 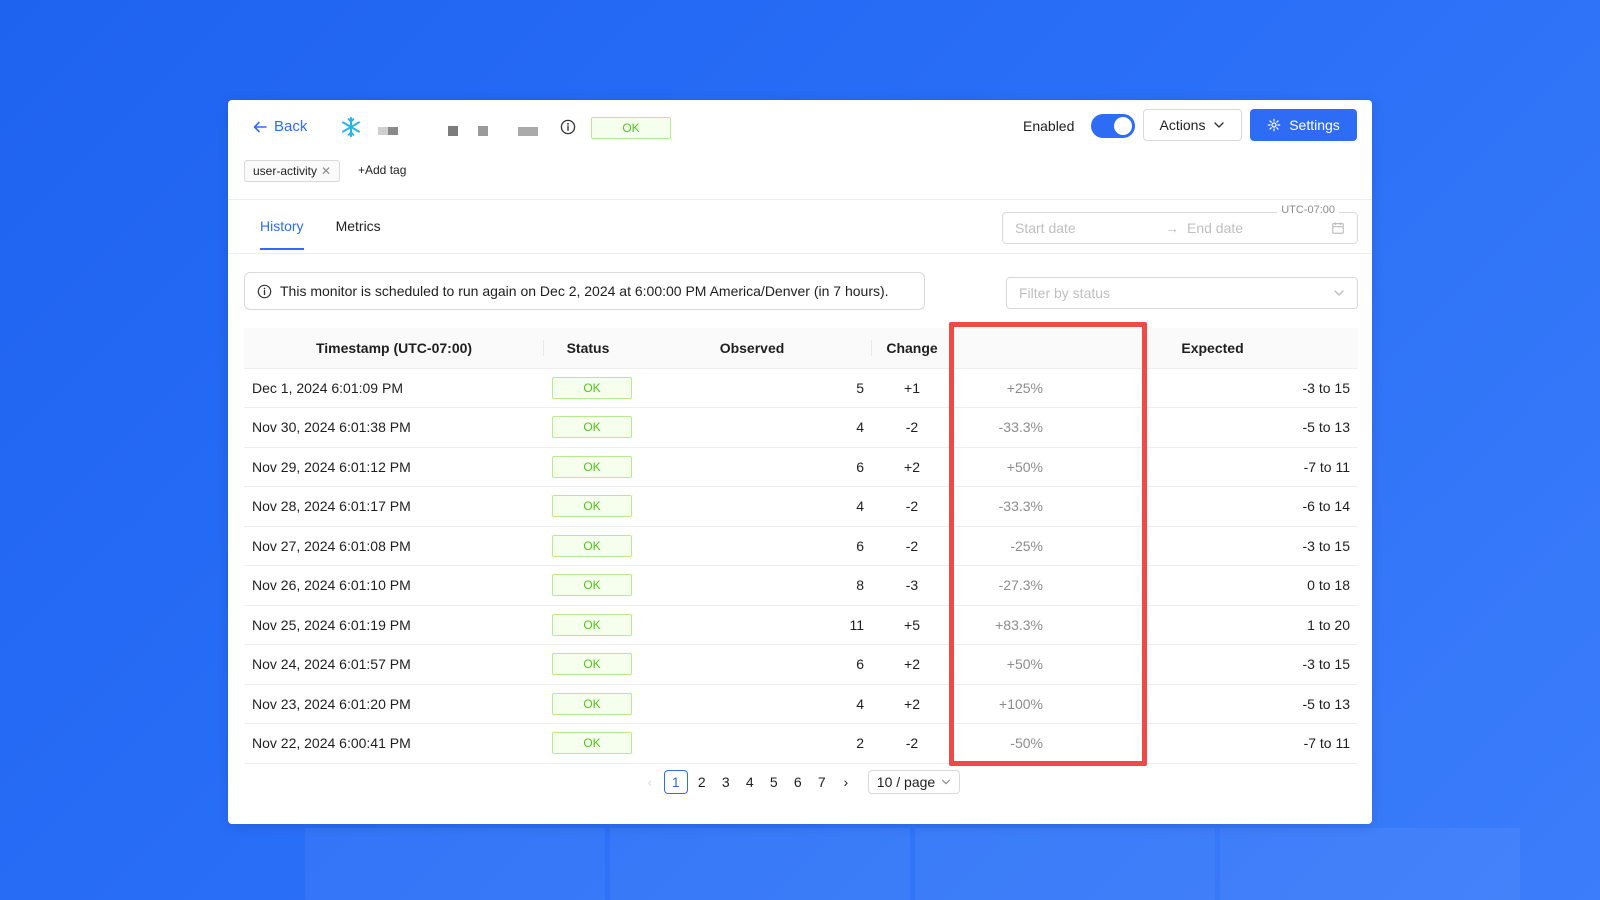 I want to click on timestamp-cell: Nov 22, 2024 6:00:41 PM, so click(x=394, y=743).